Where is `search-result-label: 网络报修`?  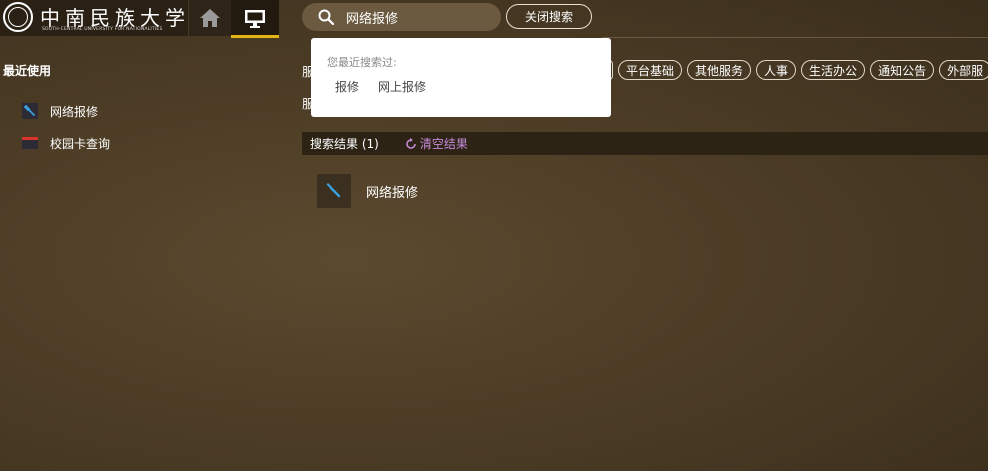 search-result-label: 网络报修 is located at coordinates (392, 193).